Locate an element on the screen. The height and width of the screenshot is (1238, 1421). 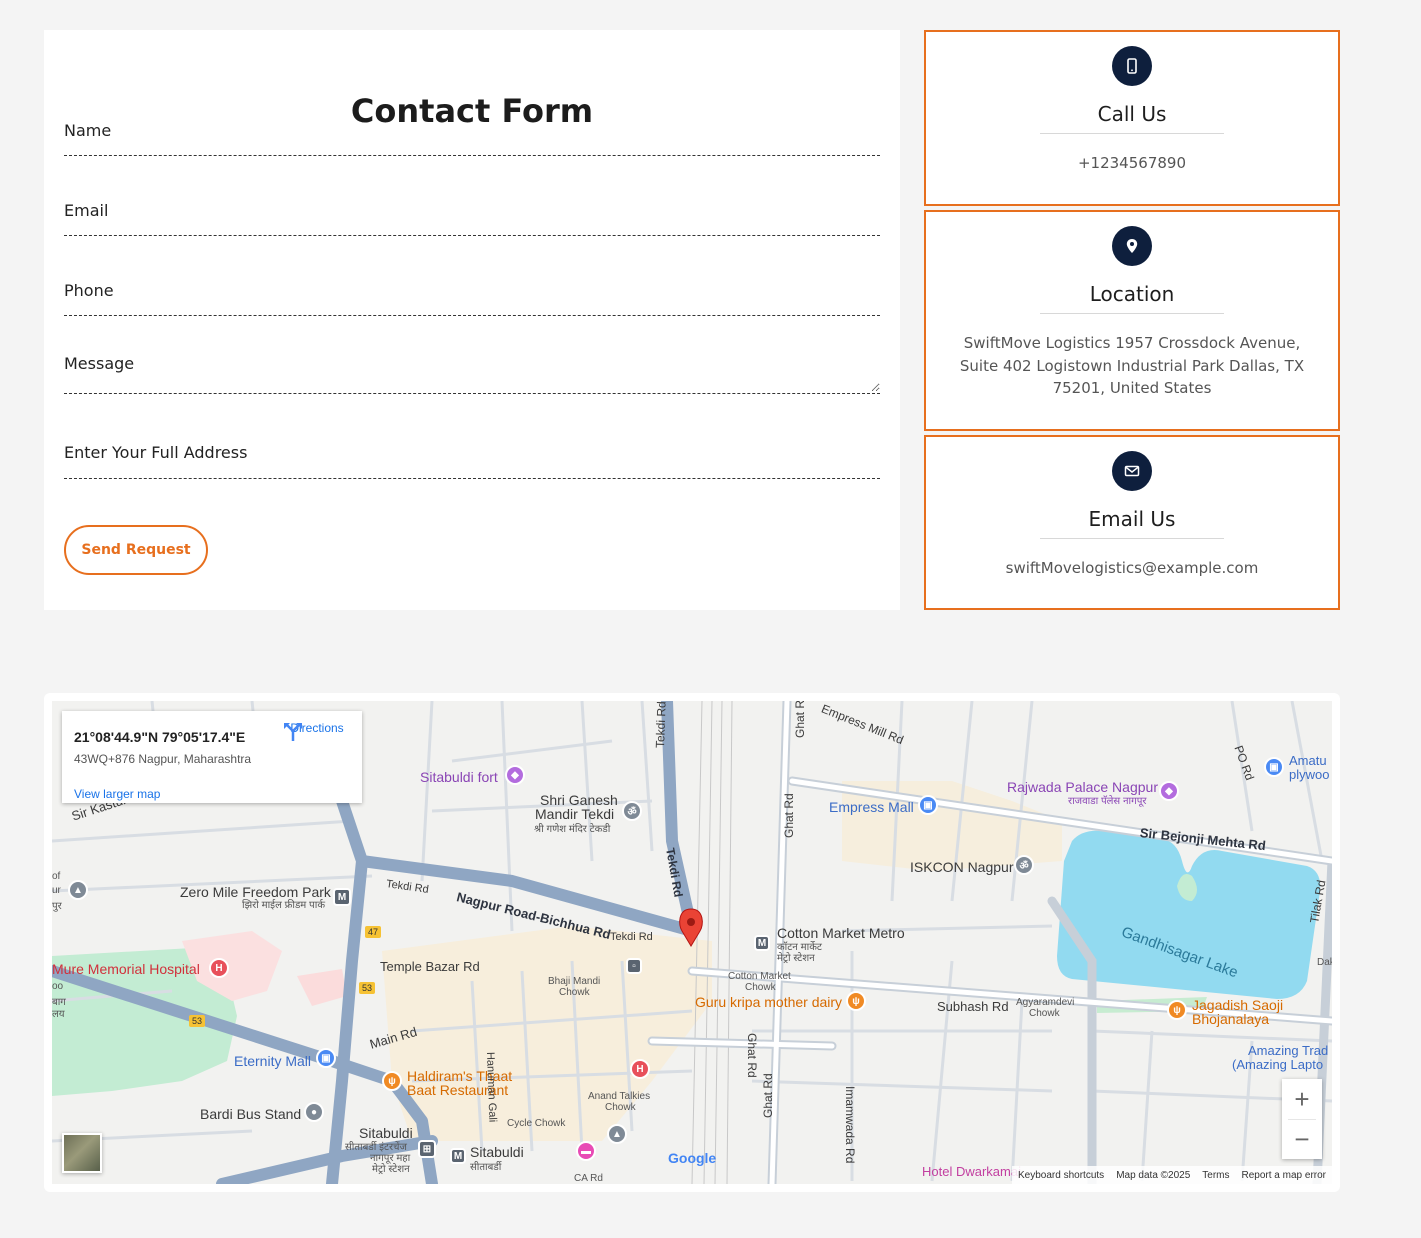
email-field-wrapper is located at coordinates (472, 218).